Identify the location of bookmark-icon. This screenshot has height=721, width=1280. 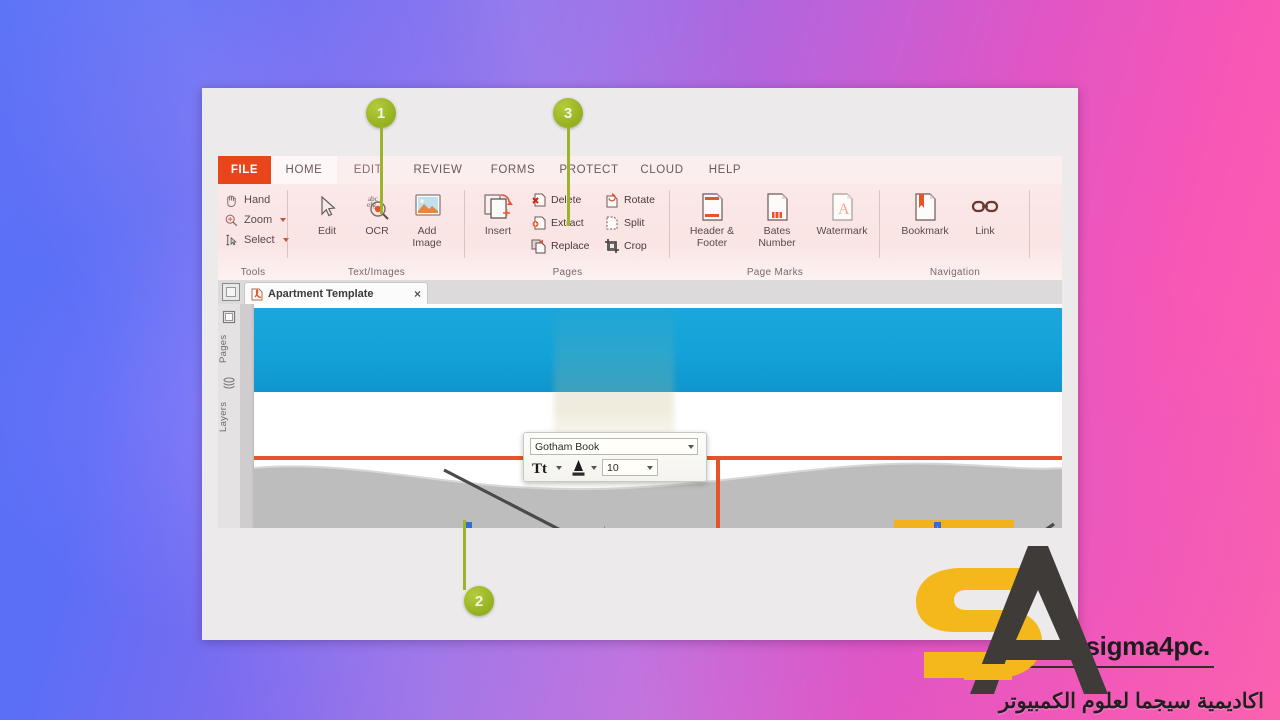
(925, 207).